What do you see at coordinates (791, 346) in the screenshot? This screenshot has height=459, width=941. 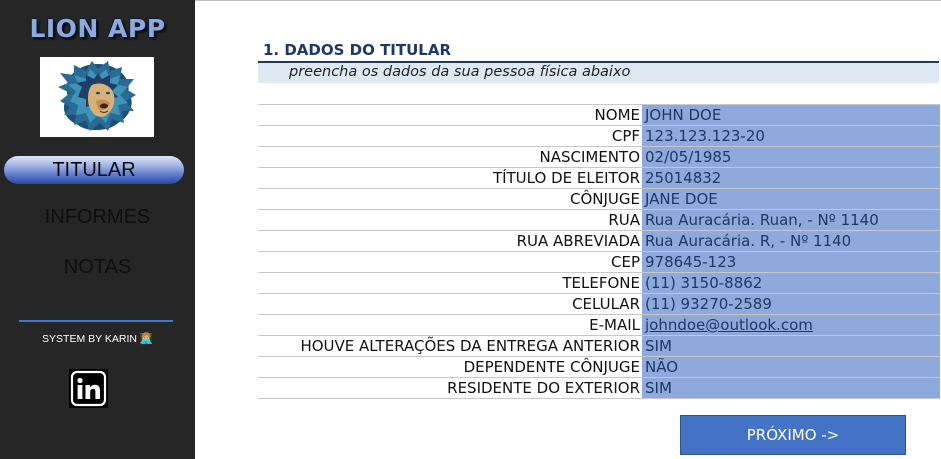 I see `field-value-houve-alteracoes: SIM` at bounding box center [791, 346].